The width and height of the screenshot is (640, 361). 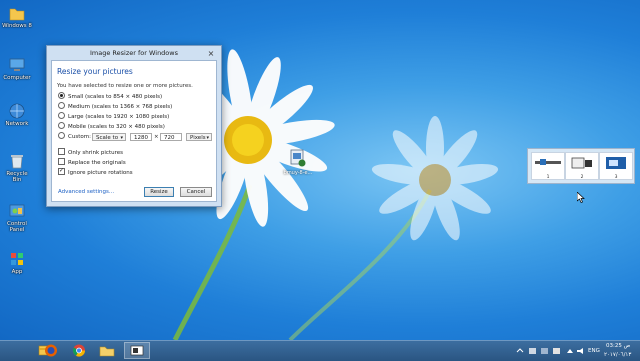 What do you see at coordinates (17, 111) in the screenshot?
I see `network-icon` at bounding box center [17, 111].